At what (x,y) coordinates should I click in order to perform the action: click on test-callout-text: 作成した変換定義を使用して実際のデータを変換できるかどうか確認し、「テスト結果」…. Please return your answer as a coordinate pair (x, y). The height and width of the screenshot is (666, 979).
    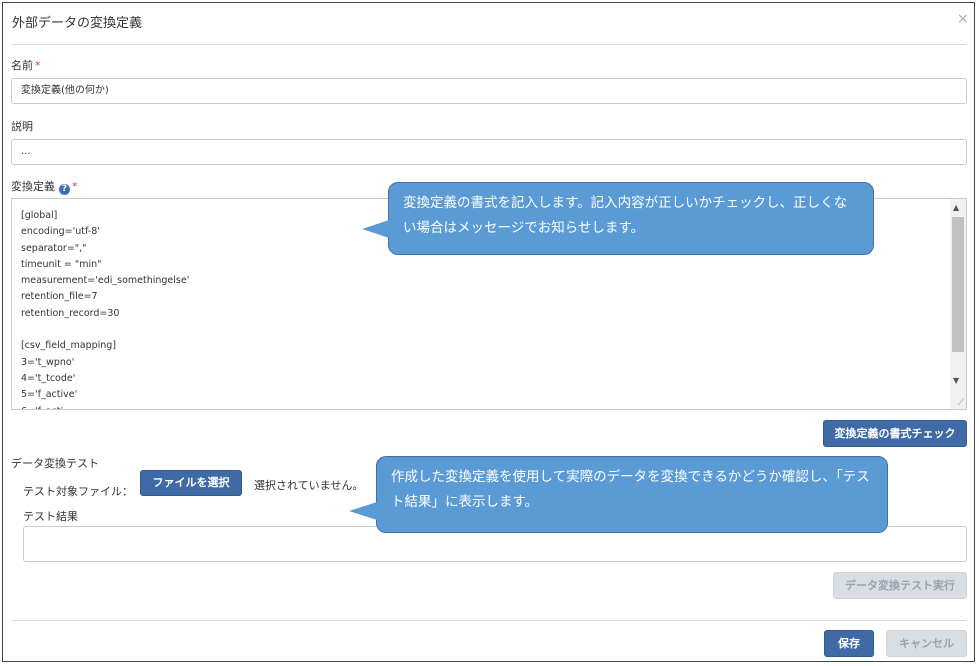
    Looking at the image, I should click on (630, 489).